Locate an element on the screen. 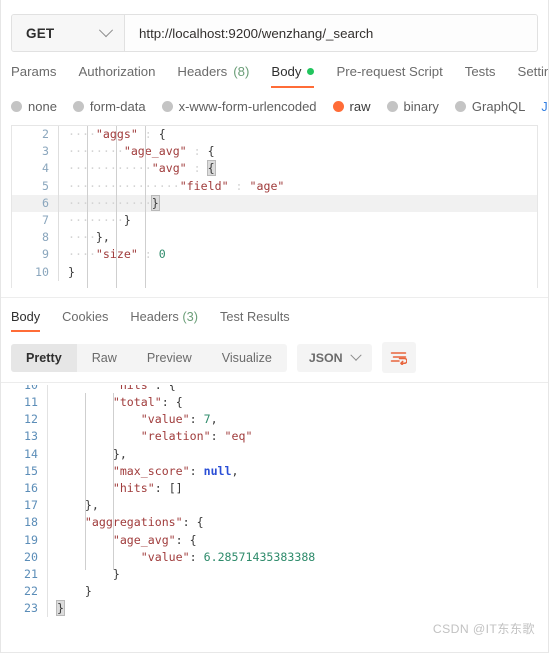 This screenshot has width=549, height=653. whitespace-dots: ···· is located at coordinates (82, 254).